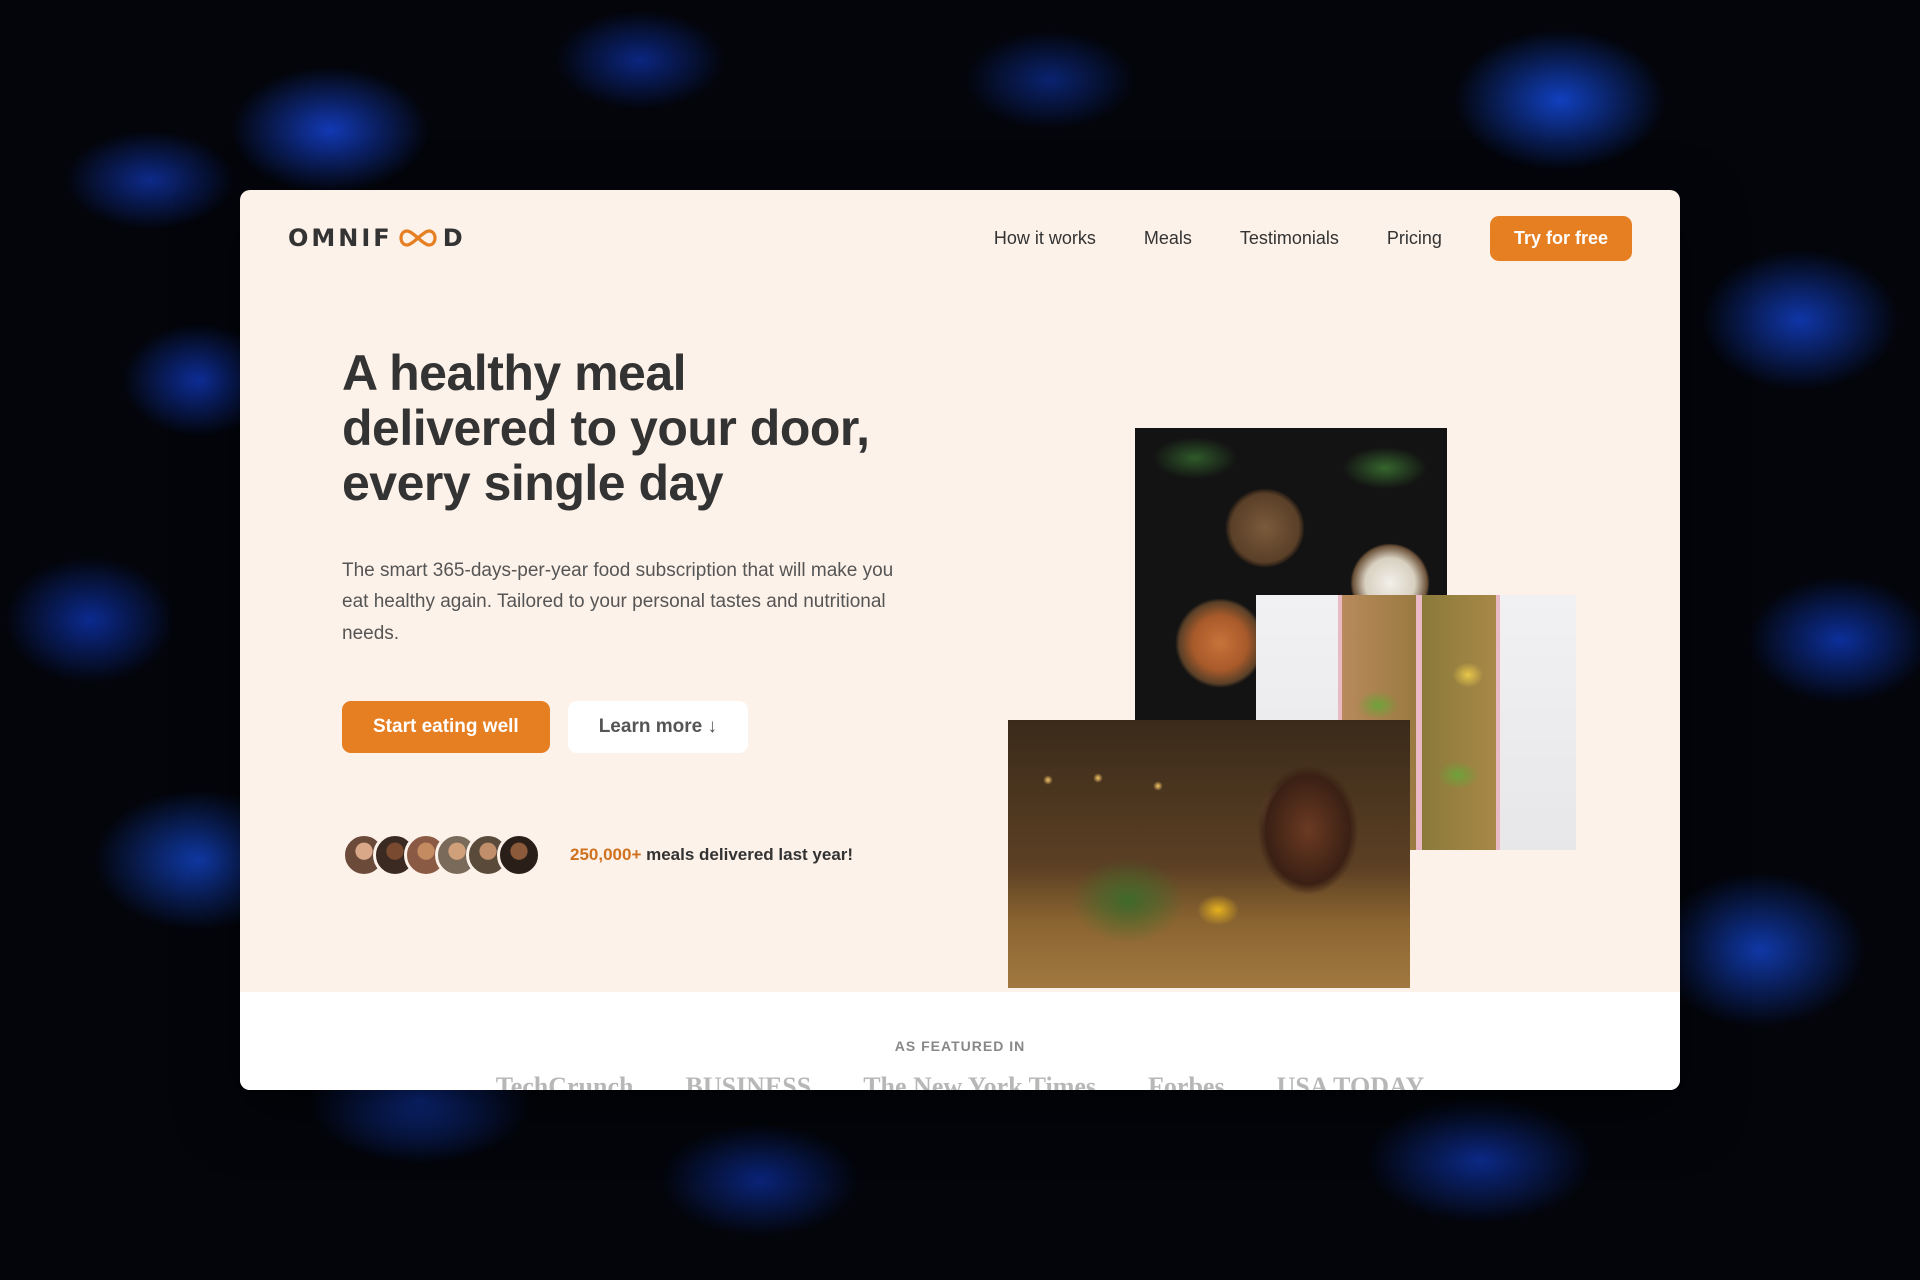 The image size is (1920, 1280). I want to click on usa-today-logo: USA TODAY, so click(1350, 1081).